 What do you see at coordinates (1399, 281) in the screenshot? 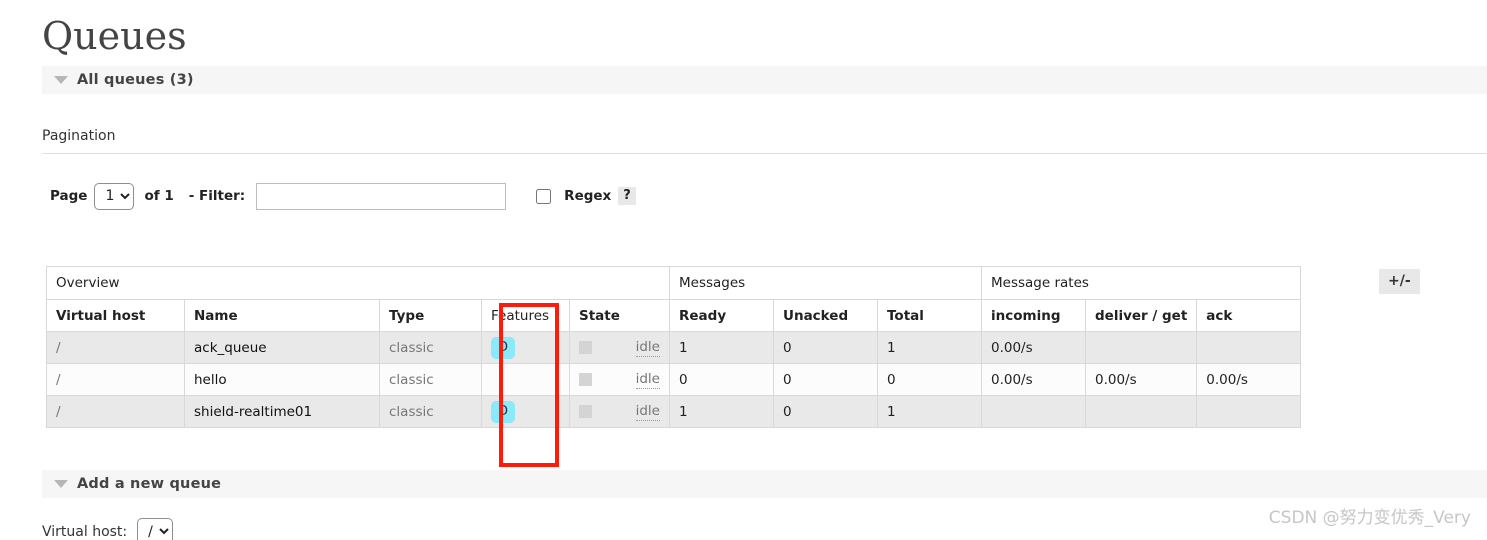
I see `toggle-columns-button: +/-` at bounding box center [1399, 281].